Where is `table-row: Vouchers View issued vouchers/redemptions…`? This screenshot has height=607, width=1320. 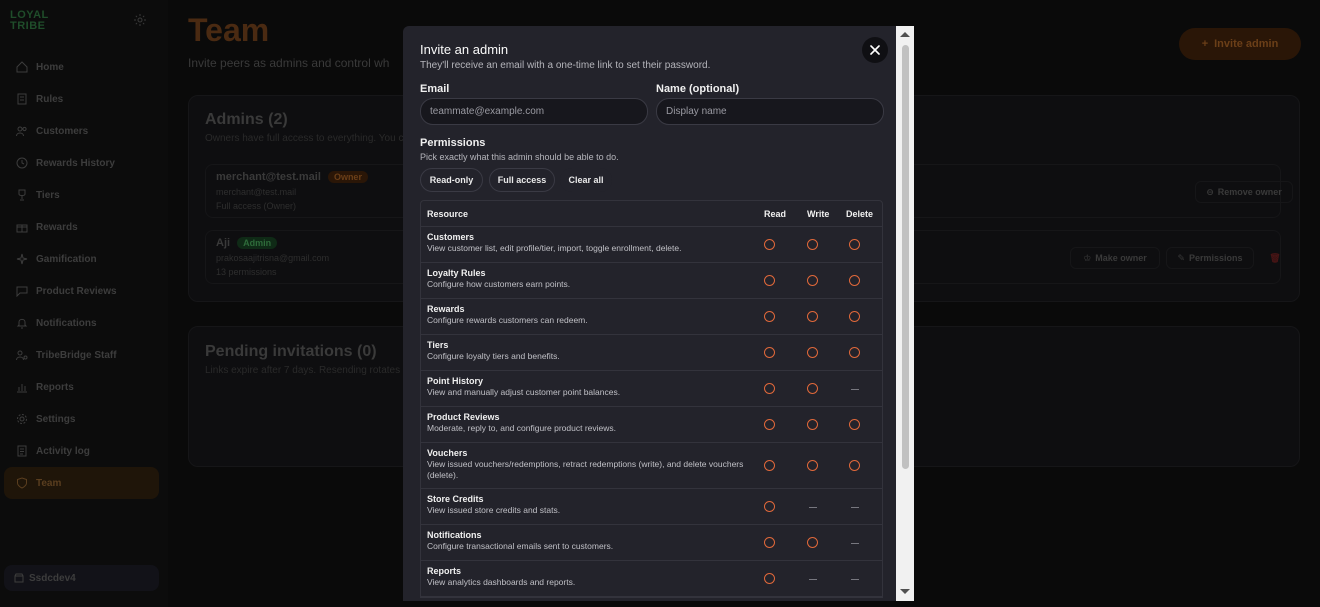 table-row: Vouchers View issued vouchers/redemptions… is located at coordinates (651, 466).